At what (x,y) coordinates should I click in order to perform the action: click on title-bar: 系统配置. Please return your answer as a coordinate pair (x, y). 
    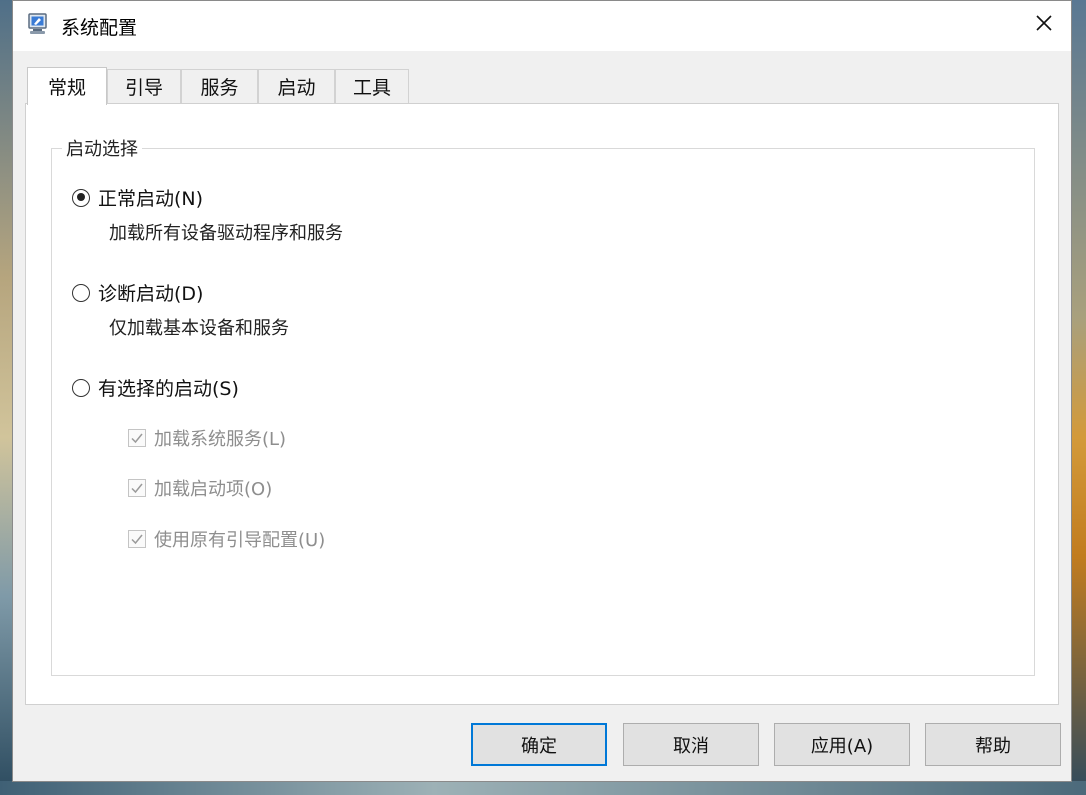
    Looking at the image, I should click on (542, 26).